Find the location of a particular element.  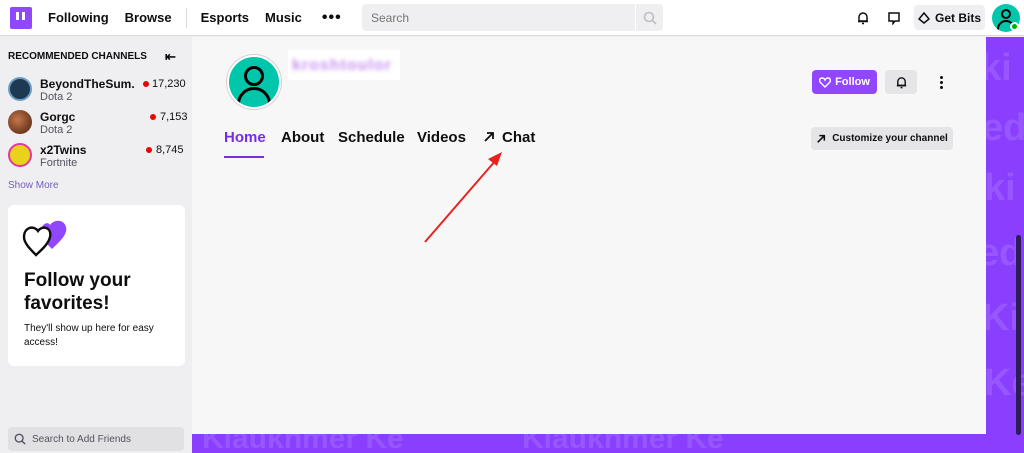

friends-search-field: Search to Add Friends is located at coordinates (96, 439).